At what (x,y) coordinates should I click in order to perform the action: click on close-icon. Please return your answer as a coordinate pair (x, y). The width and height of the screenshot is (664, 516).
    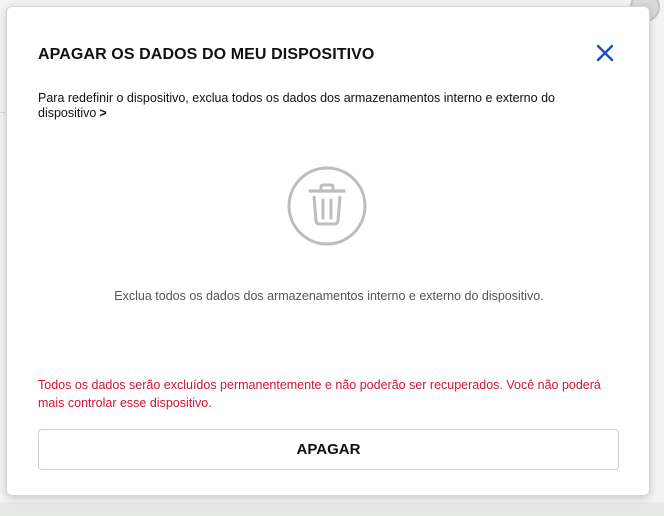
    Looking at the image, I should click on (605, 53).